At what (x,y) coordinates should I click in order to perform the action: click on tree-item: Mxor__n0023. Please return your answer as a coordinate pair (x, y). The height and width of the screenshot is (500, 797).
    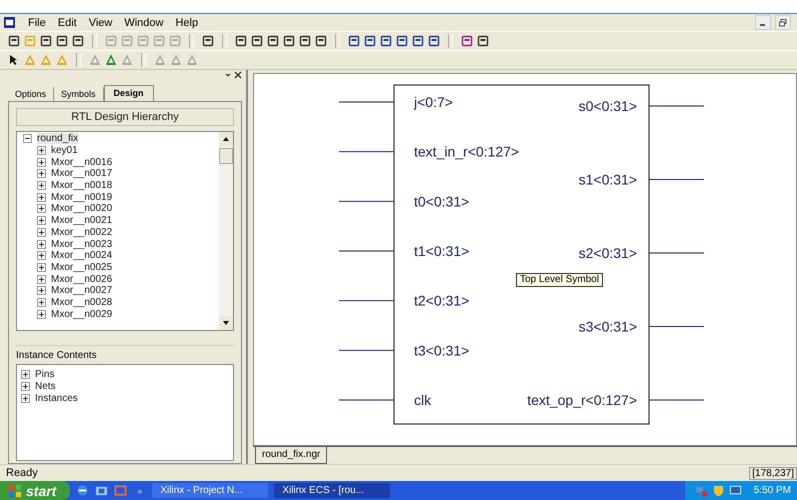
    Looking at the image, I should click on (81, 244).